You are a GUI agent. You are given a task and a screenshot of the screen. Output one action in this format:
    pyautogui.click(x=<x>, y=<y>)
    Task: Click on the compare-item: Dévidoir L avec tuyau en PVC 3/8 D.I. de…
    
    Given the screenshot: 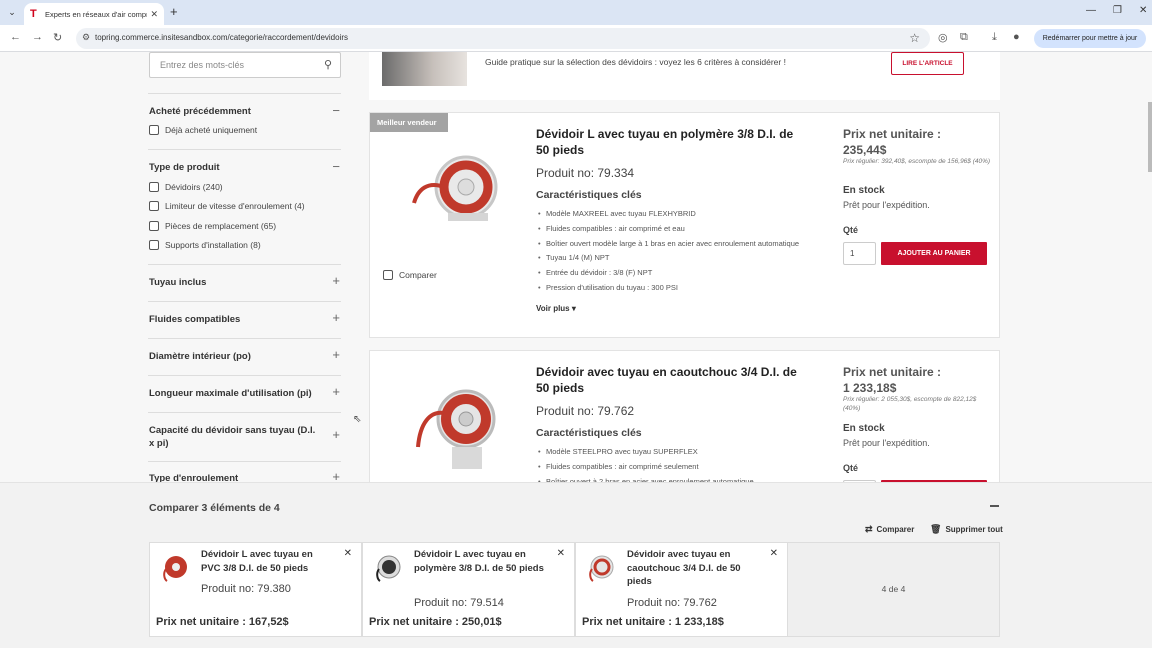 What is the action you would take?
    pyautogui.click(x=255, y=589)
    